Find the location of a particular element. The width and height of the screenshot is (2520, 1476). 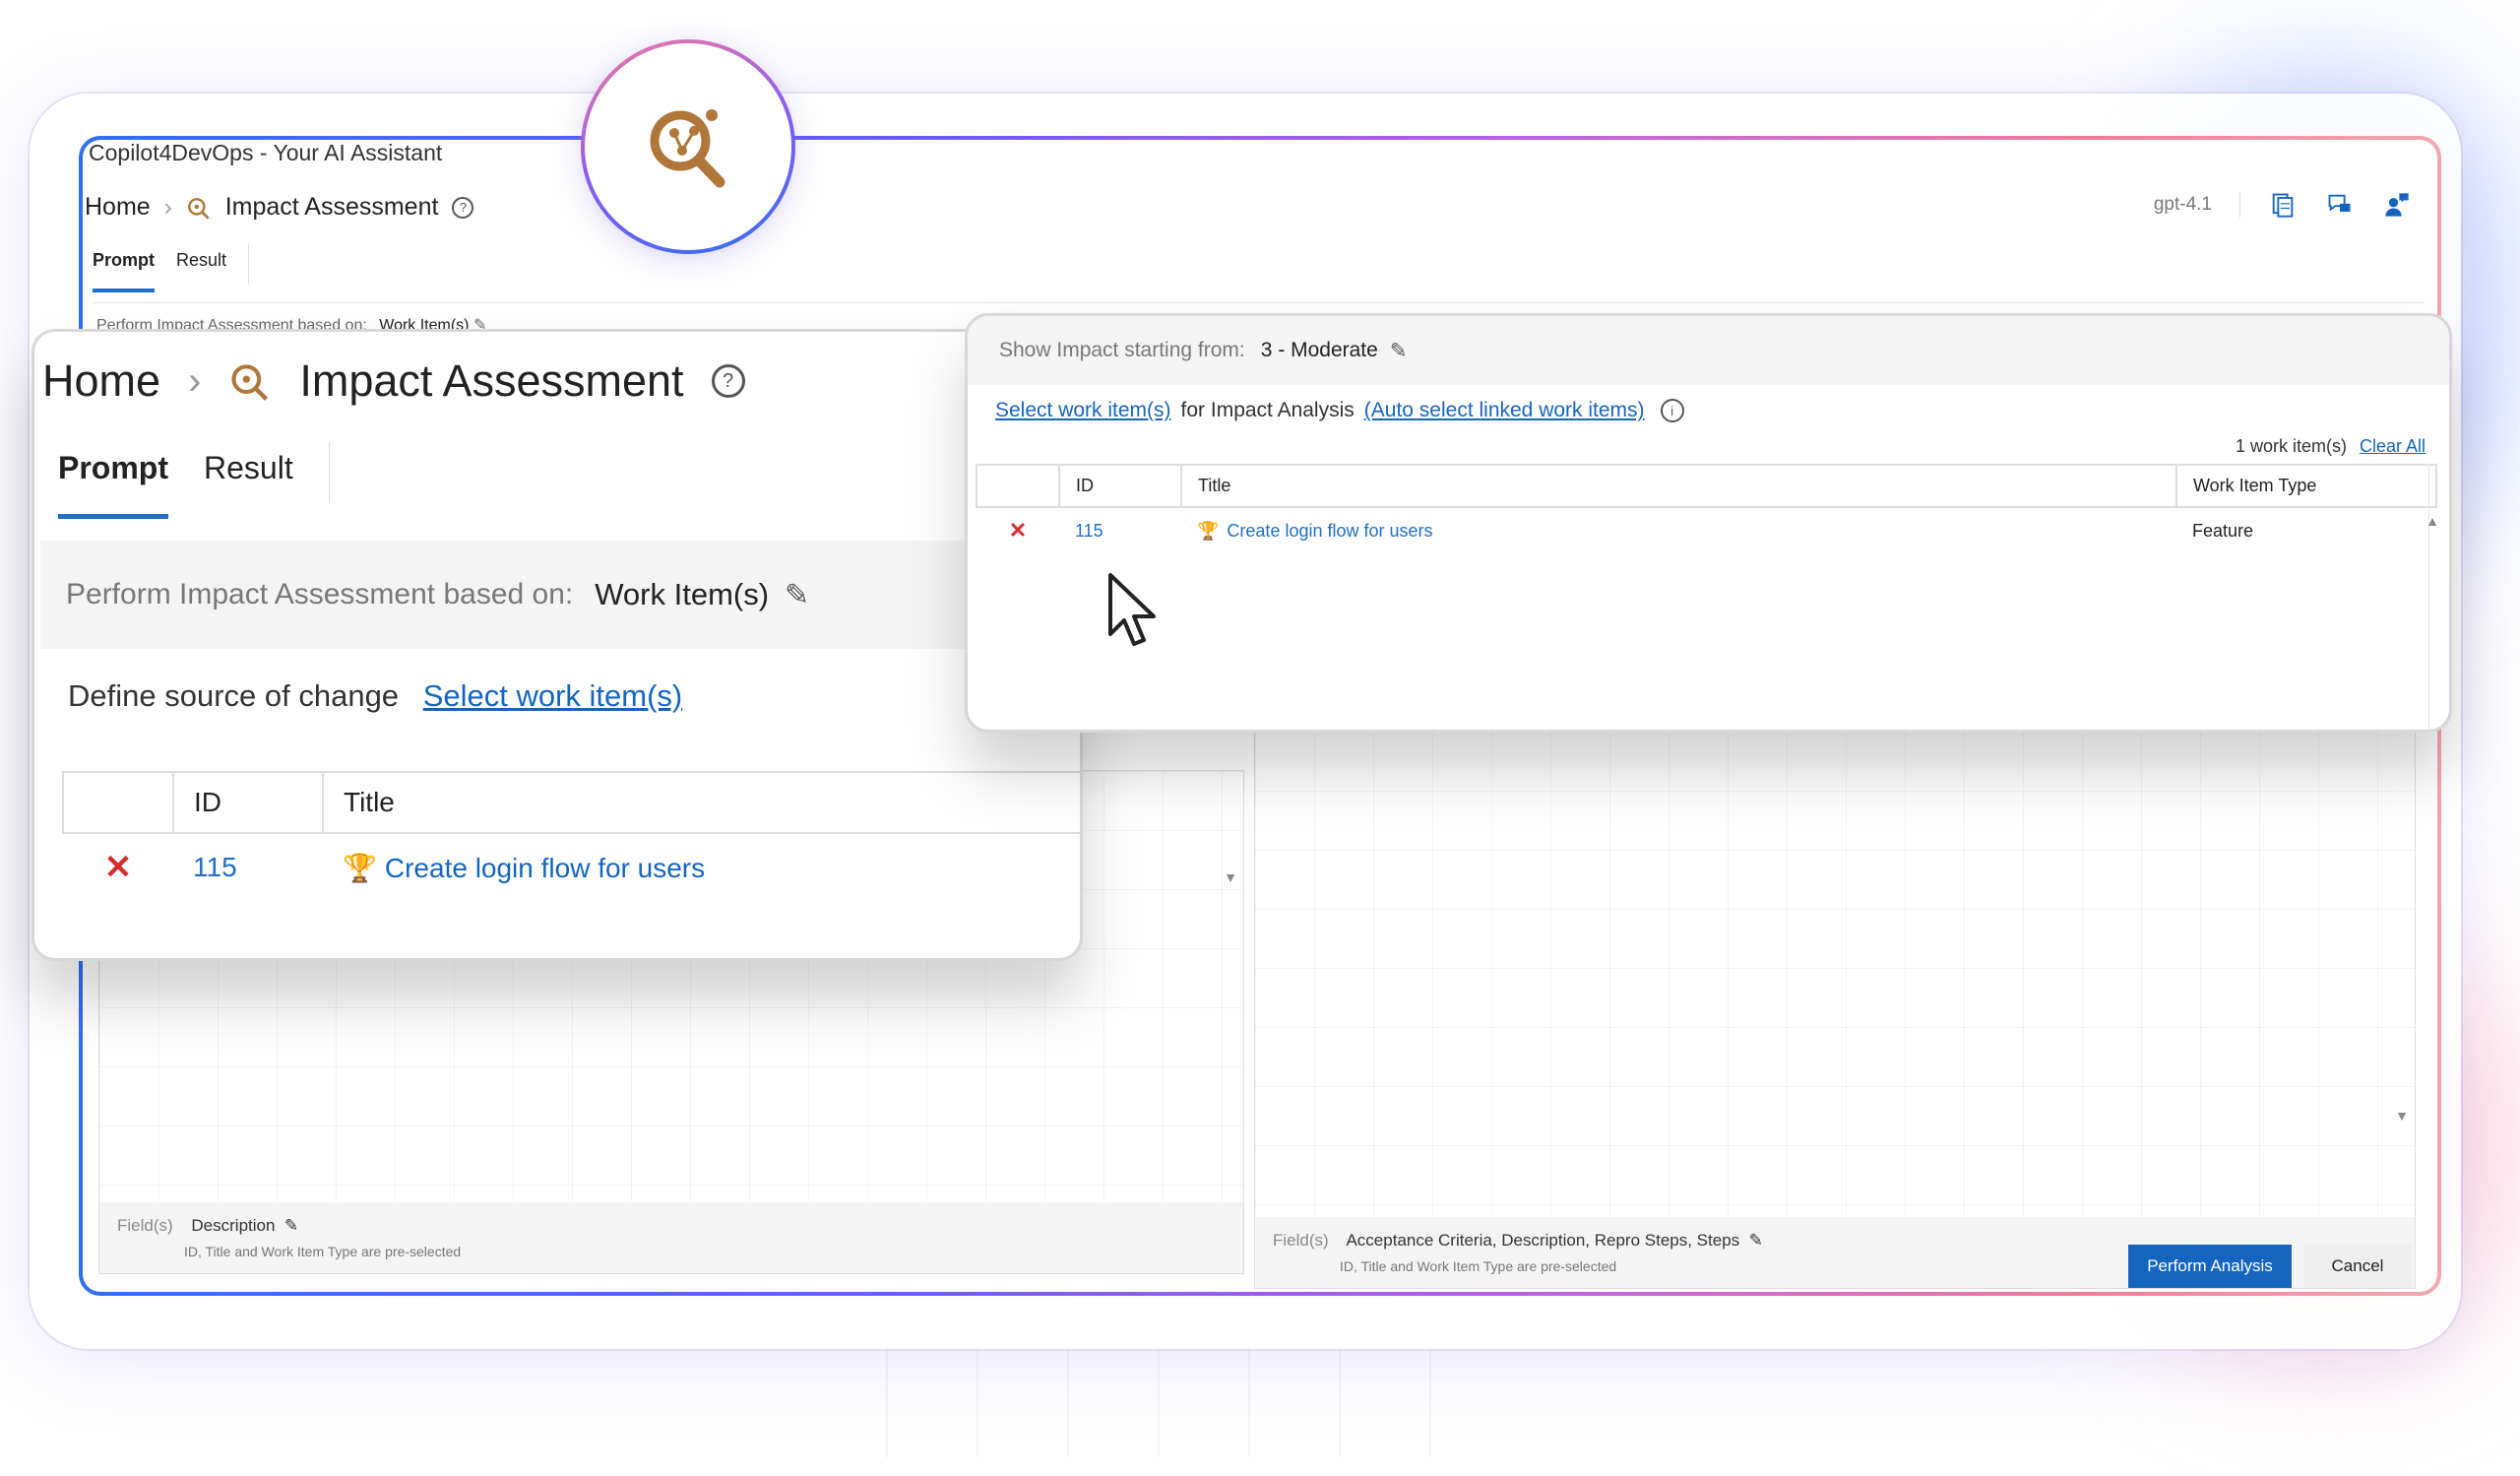

documents-icon is located at coordinates (2283, 205).